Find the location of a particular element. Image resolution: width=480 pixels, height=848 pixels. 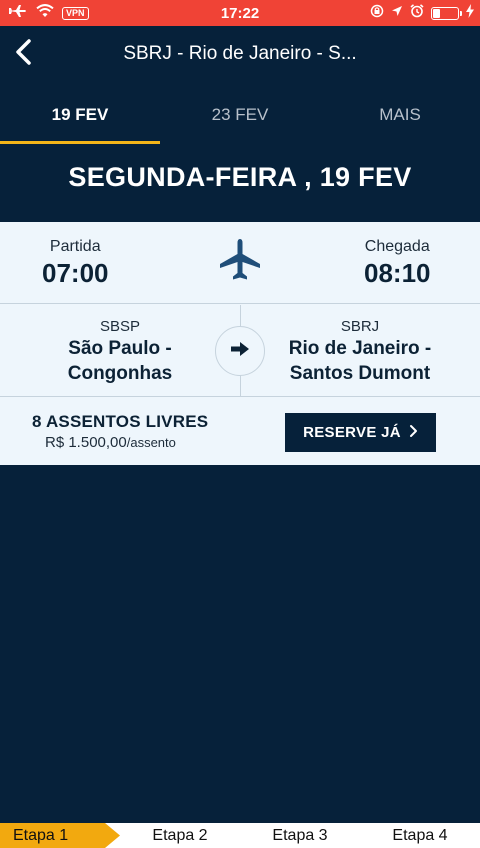

status-bar: VPN 17:22 is located at coordinates (240, 13).